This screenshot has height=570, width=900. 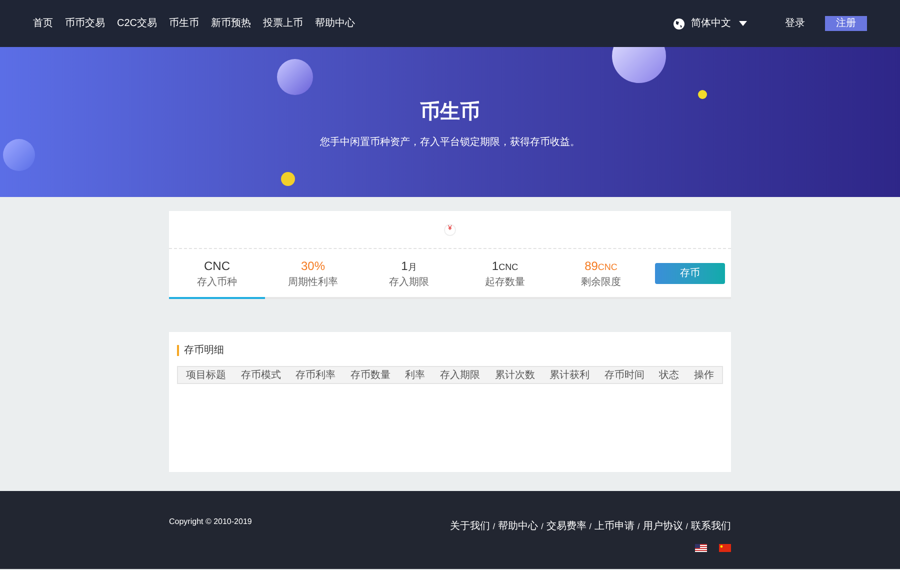 What do you see at coordinates (217, 283) in the screenshot?
I see `stat-label: 存入币种` at bounding box center [217, 283].